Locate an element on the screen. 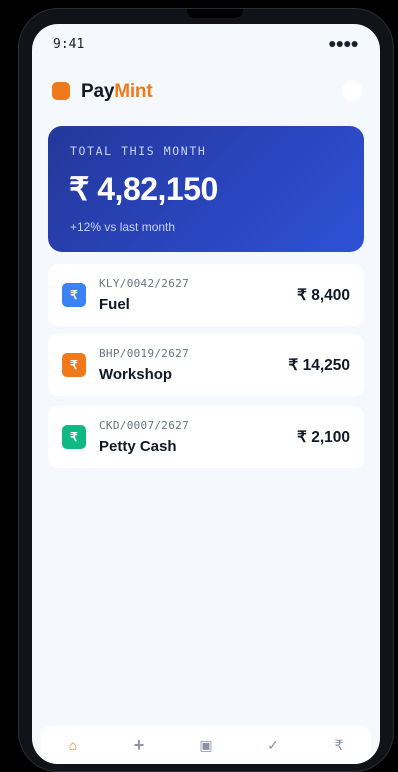 The width and height of the screenshot is (398, 772). avatar is located at coordinates (352, 91).